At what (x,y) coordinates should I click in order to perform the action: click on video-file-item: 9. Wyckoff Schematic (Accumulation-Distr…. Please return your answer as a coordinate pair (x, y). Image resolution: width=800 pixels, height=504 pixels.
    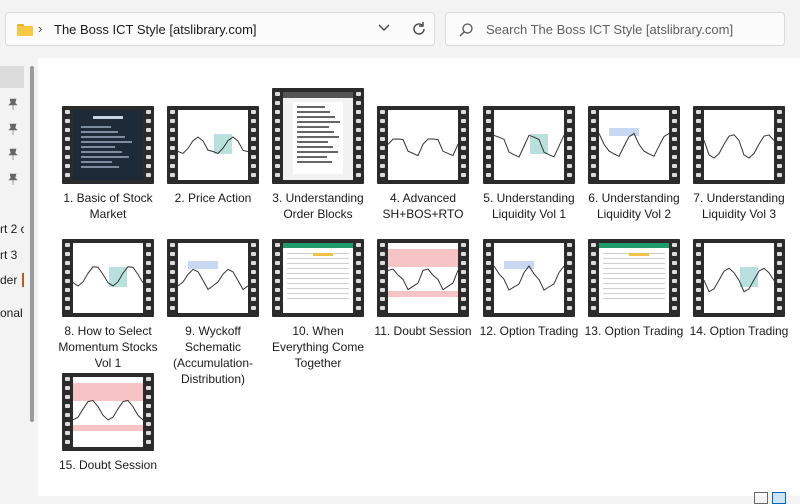
    Looking at the image, I should click on (213, 313).